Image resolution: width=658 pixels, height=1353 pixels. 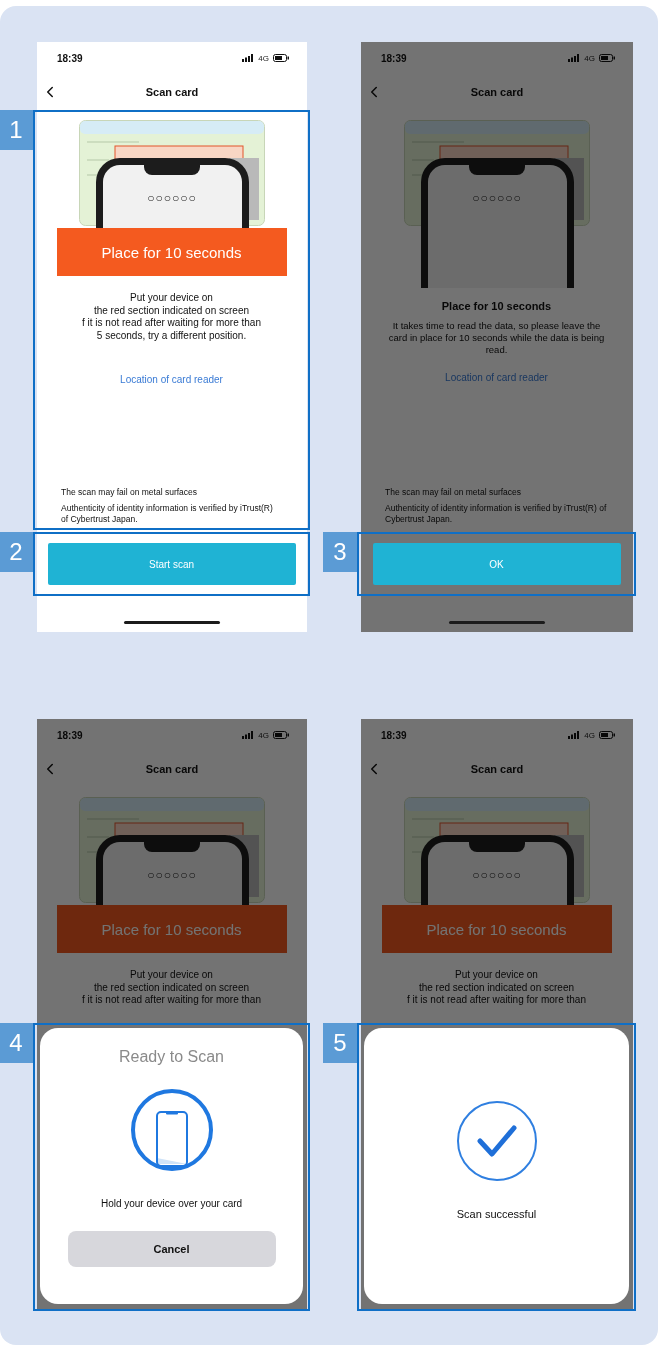 What do you see at coordinates (340, 1043) in the screenshot?
I see `step-number-badge: 5` at bounding box center [340, 1043].